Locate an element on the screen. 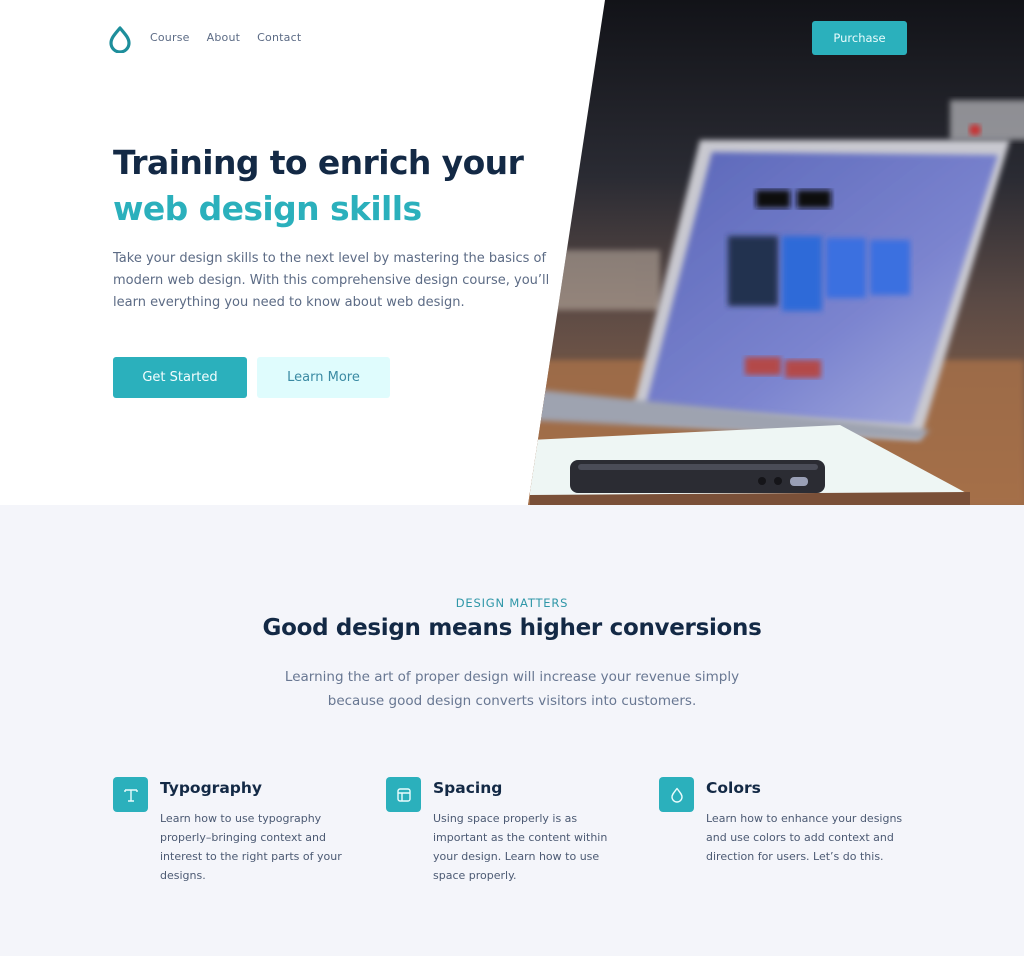  typography-icon is located at coordinates (130, 794).